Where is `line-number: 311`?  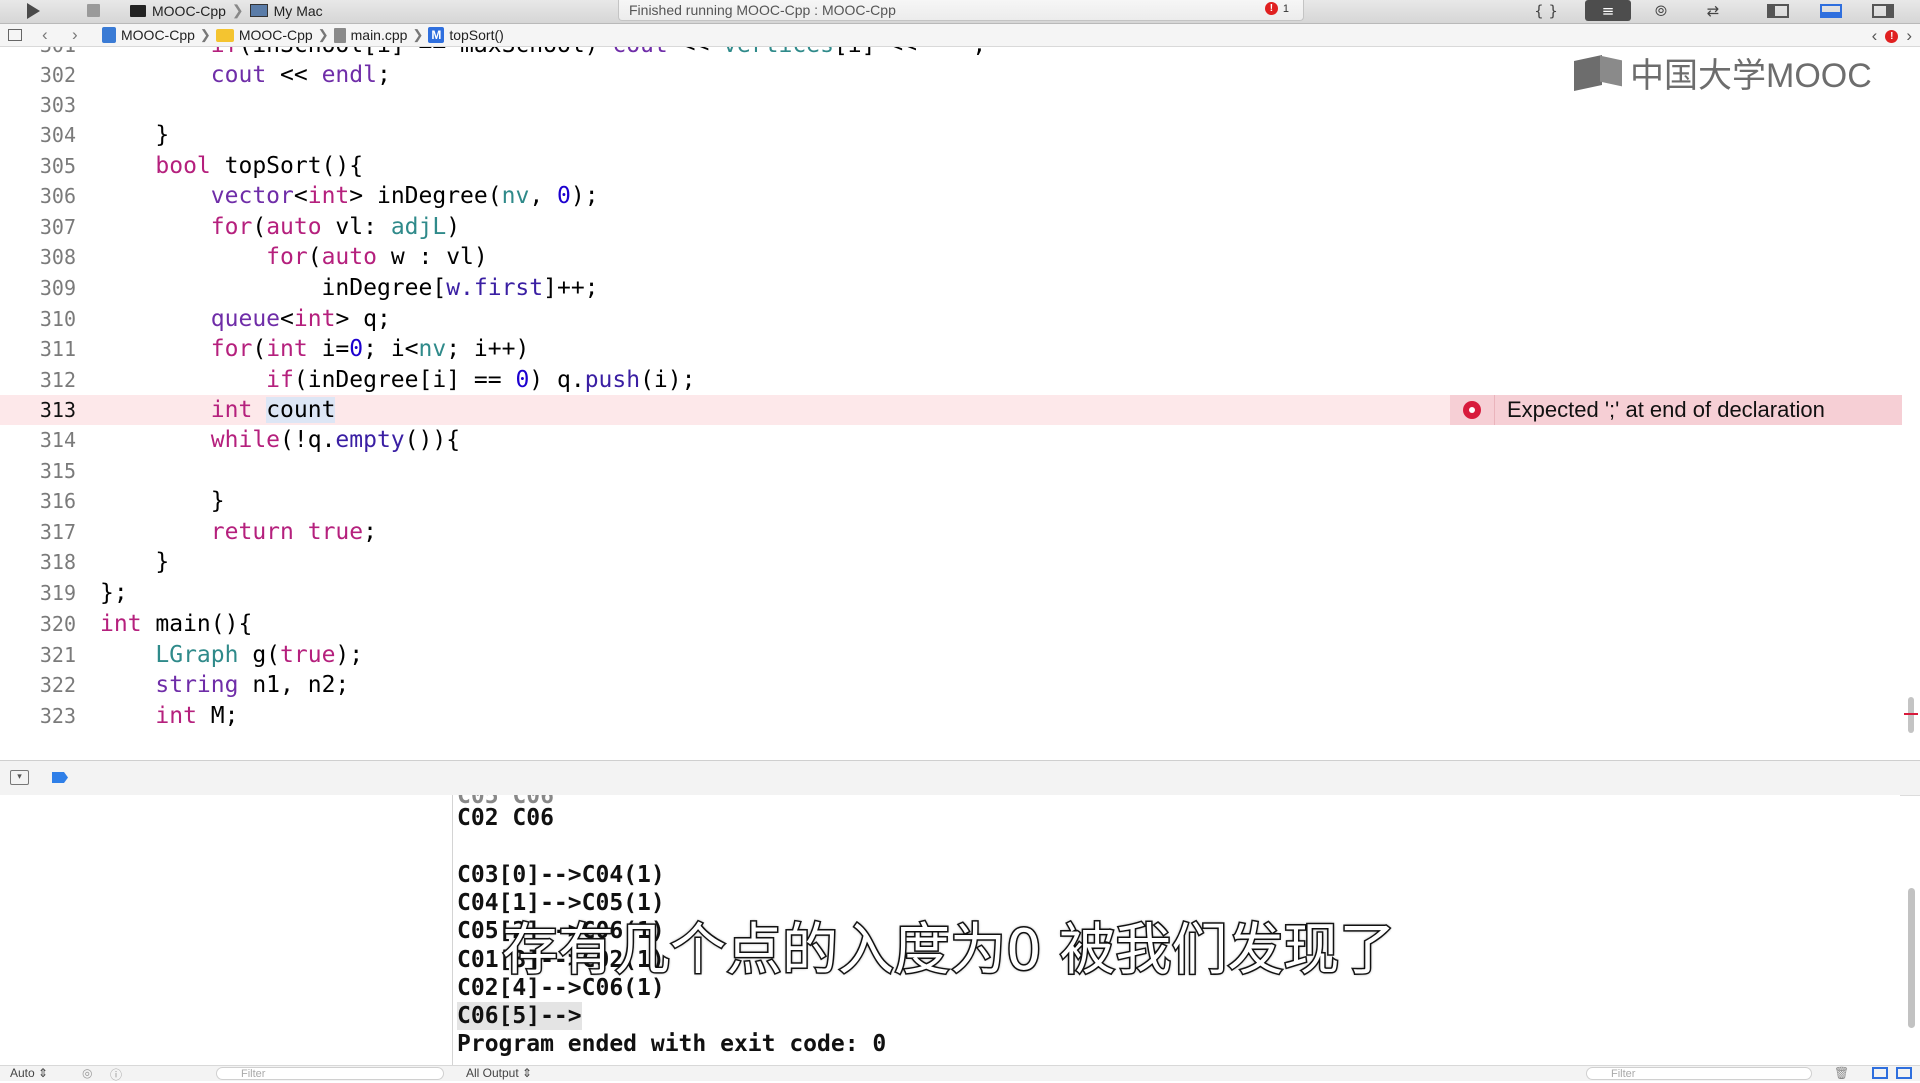
line-number: 311 is located at coordinates (57, 349).